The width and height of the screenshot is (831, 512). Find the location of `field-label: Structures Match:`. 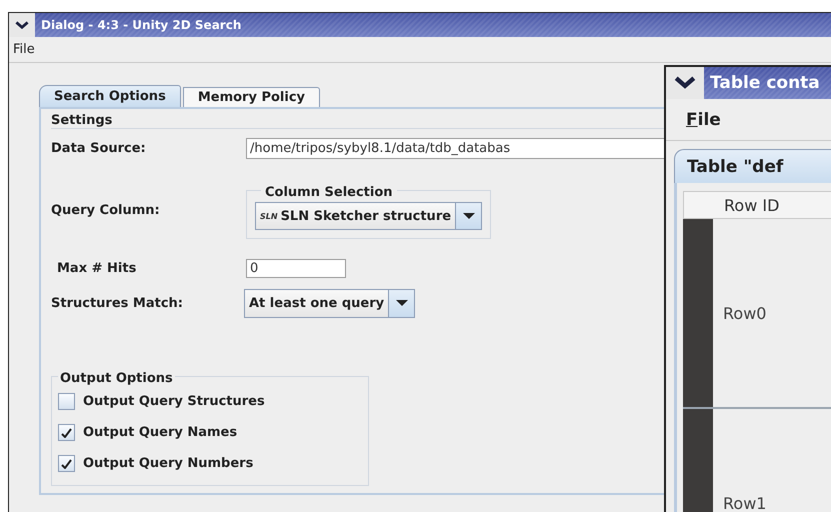

field-label: Structures Match: is located at coordinates (117, 303).